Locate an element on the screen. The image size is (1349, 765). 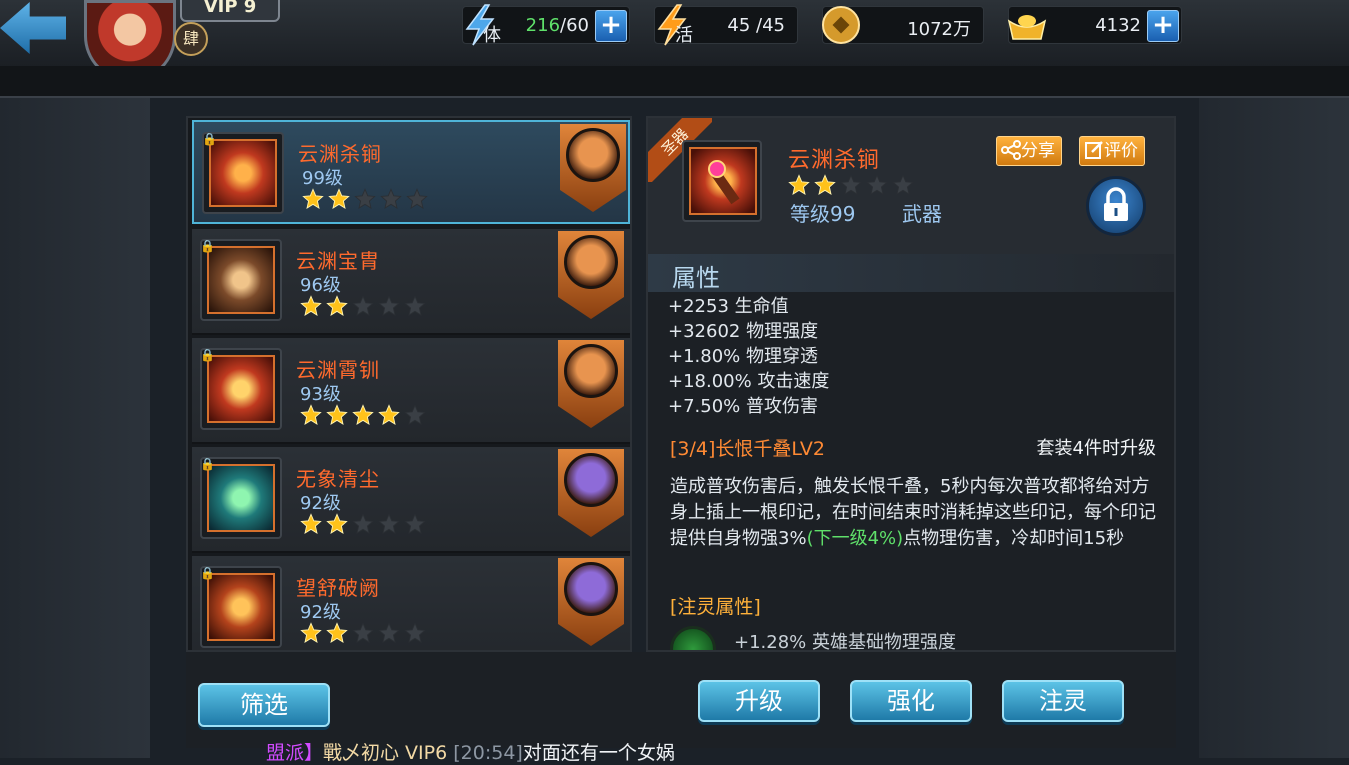
review-button: 评价 is located at coordinates (1112, 151).